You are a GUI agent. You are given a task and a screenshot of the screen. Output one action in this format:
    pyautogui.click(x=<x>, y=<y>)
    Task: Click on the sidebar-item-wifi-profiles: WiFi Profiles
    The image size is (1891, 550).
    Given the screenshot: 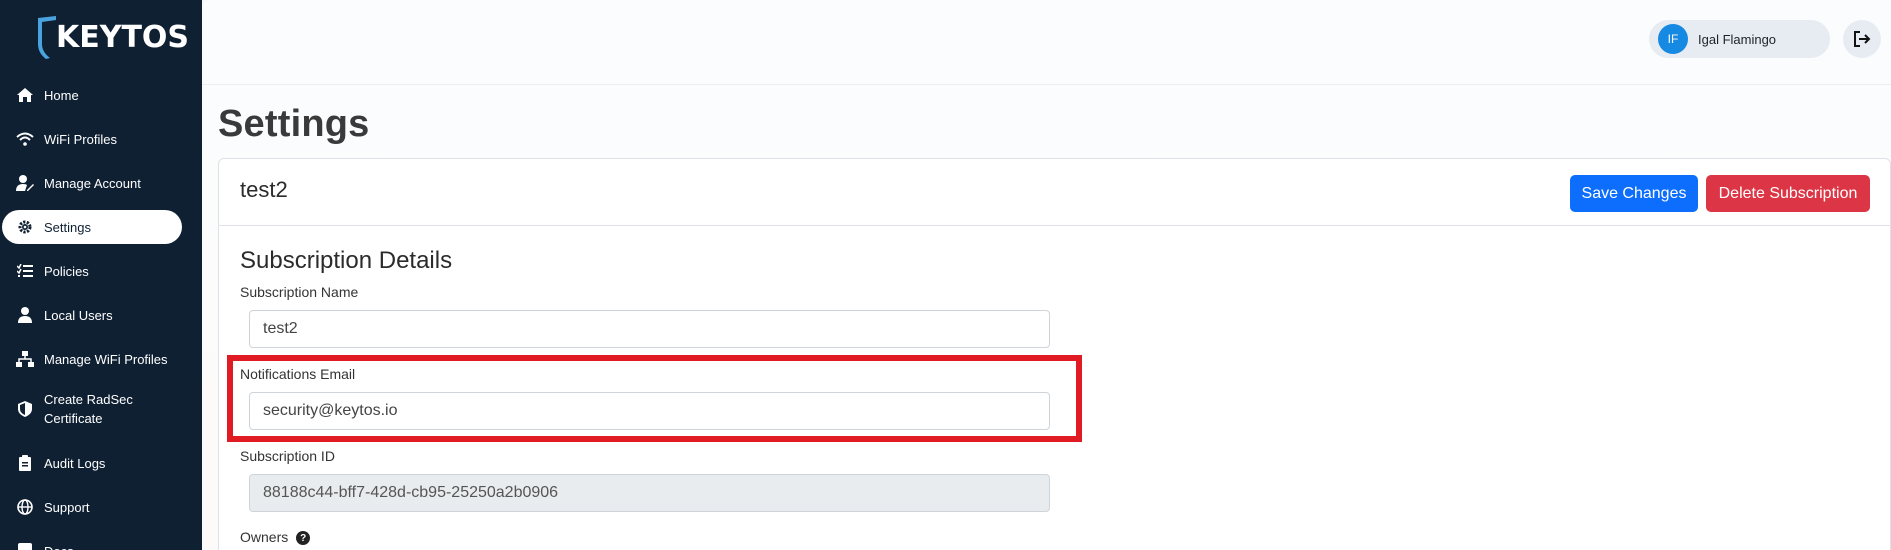 What is the action you would take?
    pyautogui.click(x=92, y=139)
    